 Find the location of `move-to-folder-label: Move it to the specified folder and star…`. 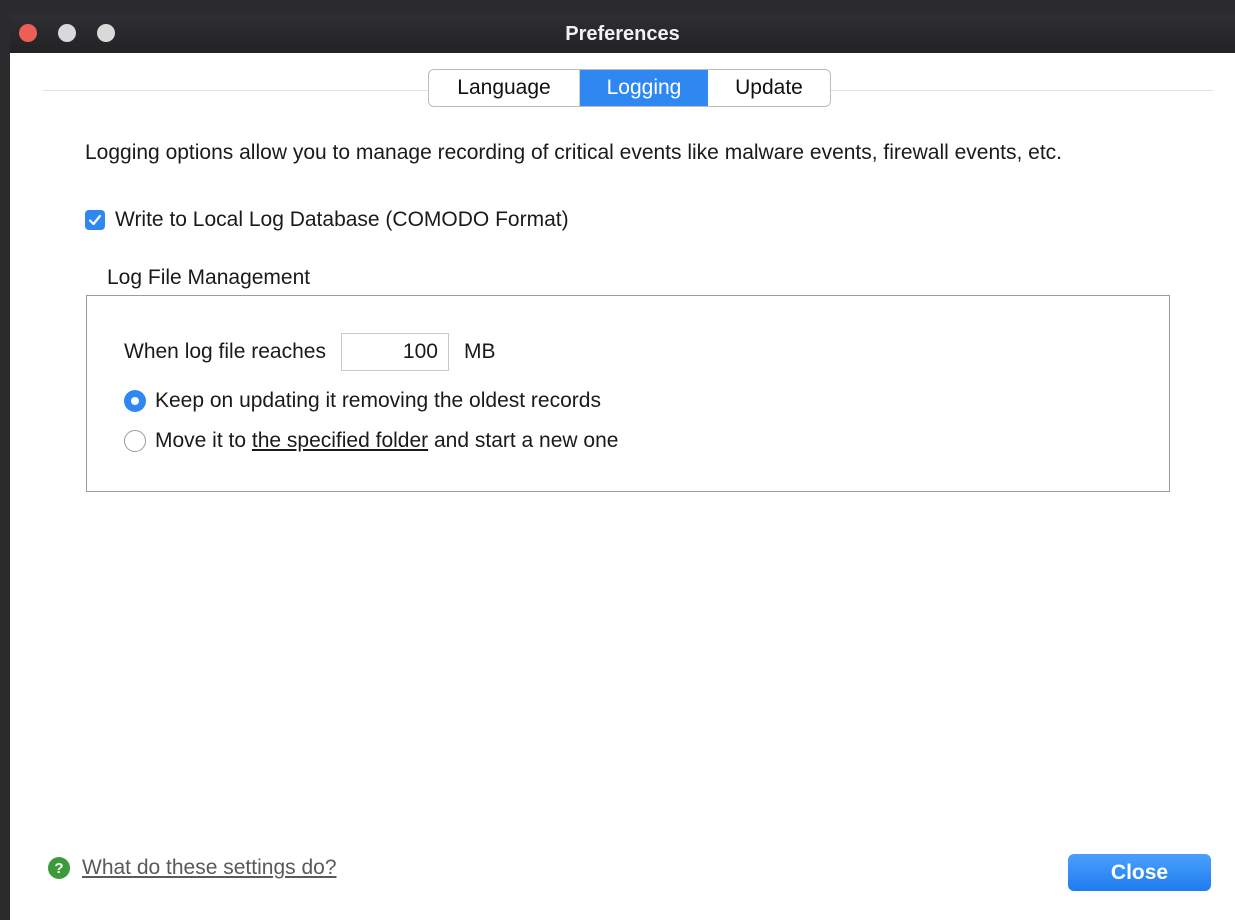

move-to-folder-label: Move it to the specified folder and star… is located at coordinates (386, 441).